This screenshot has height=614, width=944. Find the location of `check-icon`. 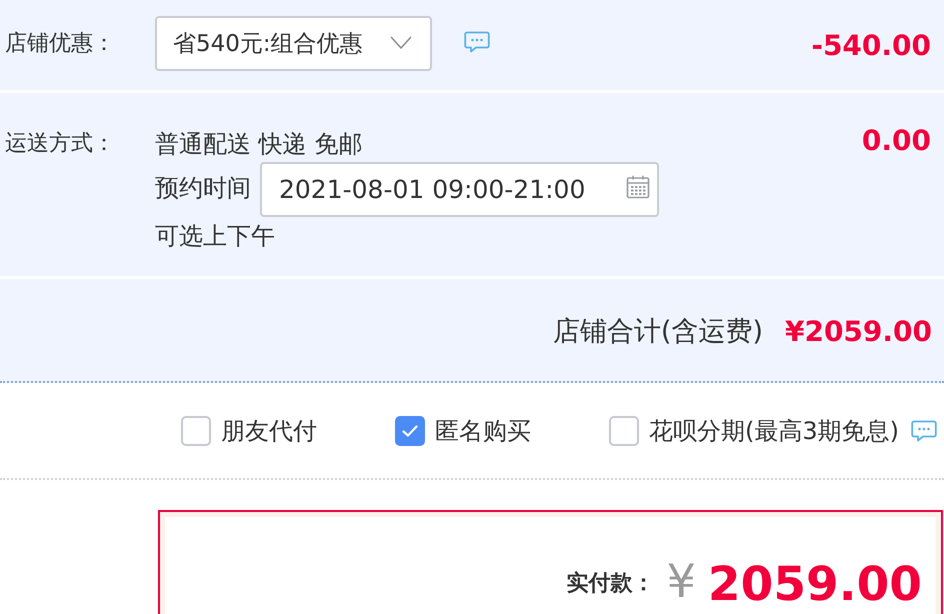

check-icon is located at coordinates (410, 430).